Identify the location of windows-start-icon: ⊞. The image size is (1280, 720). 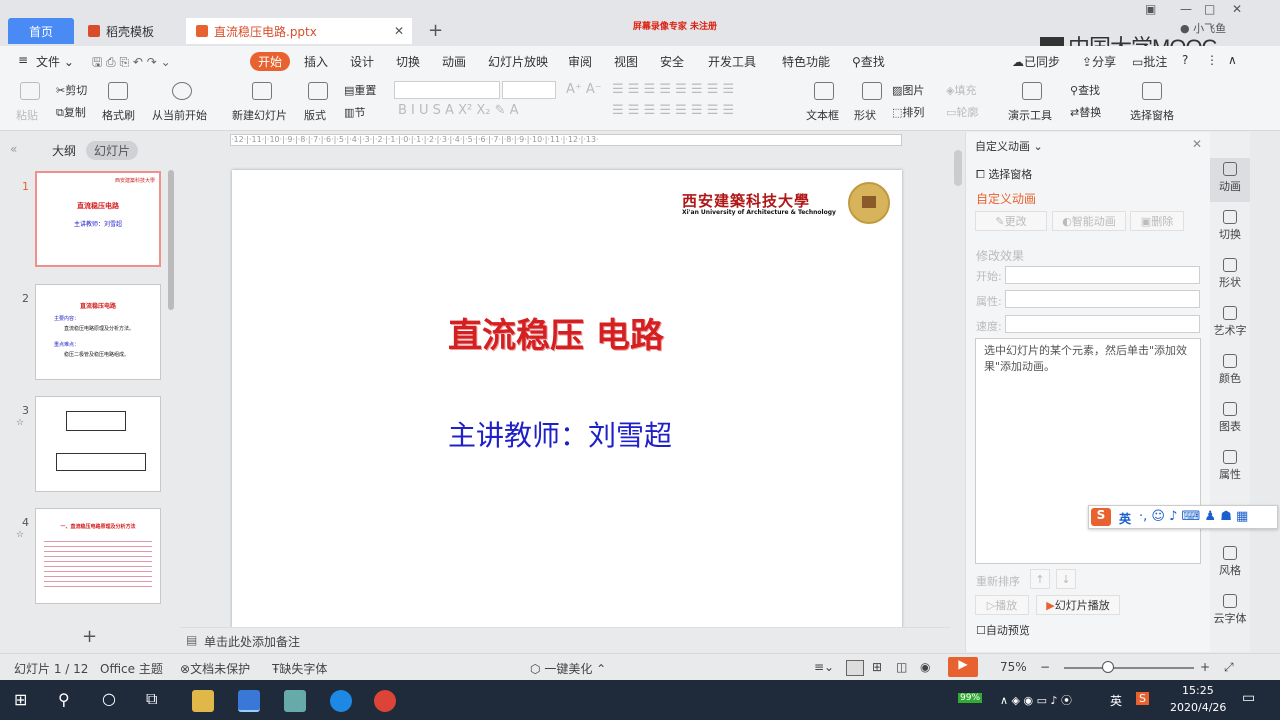
(20, 699).